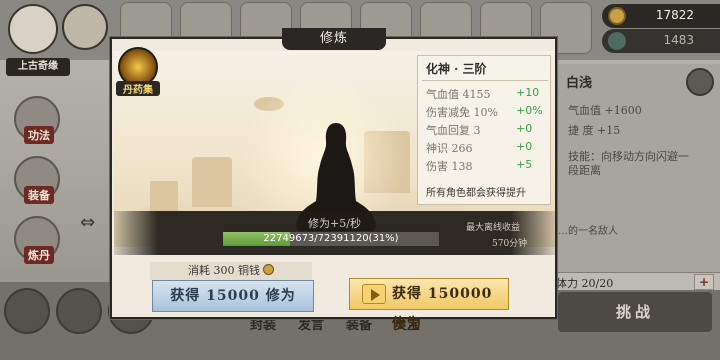 The image size is (720, 360). I want to click on left-menu-item: 功法, so click(37, 120).